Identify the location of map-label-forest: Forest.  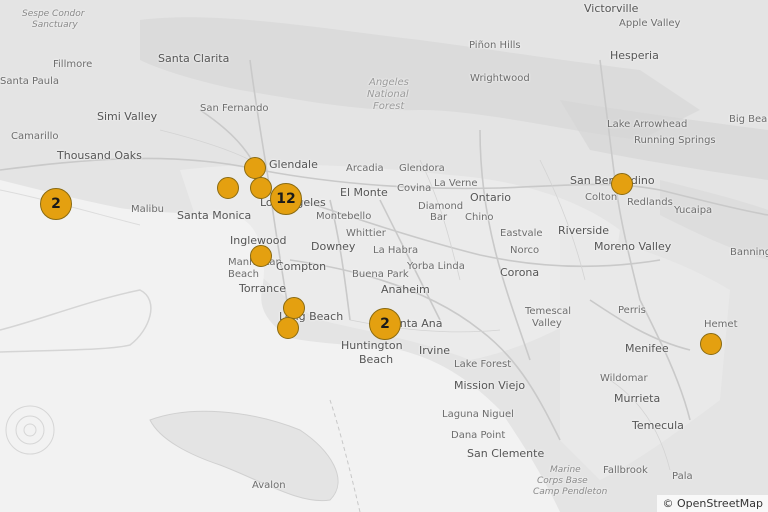
(389, 106).